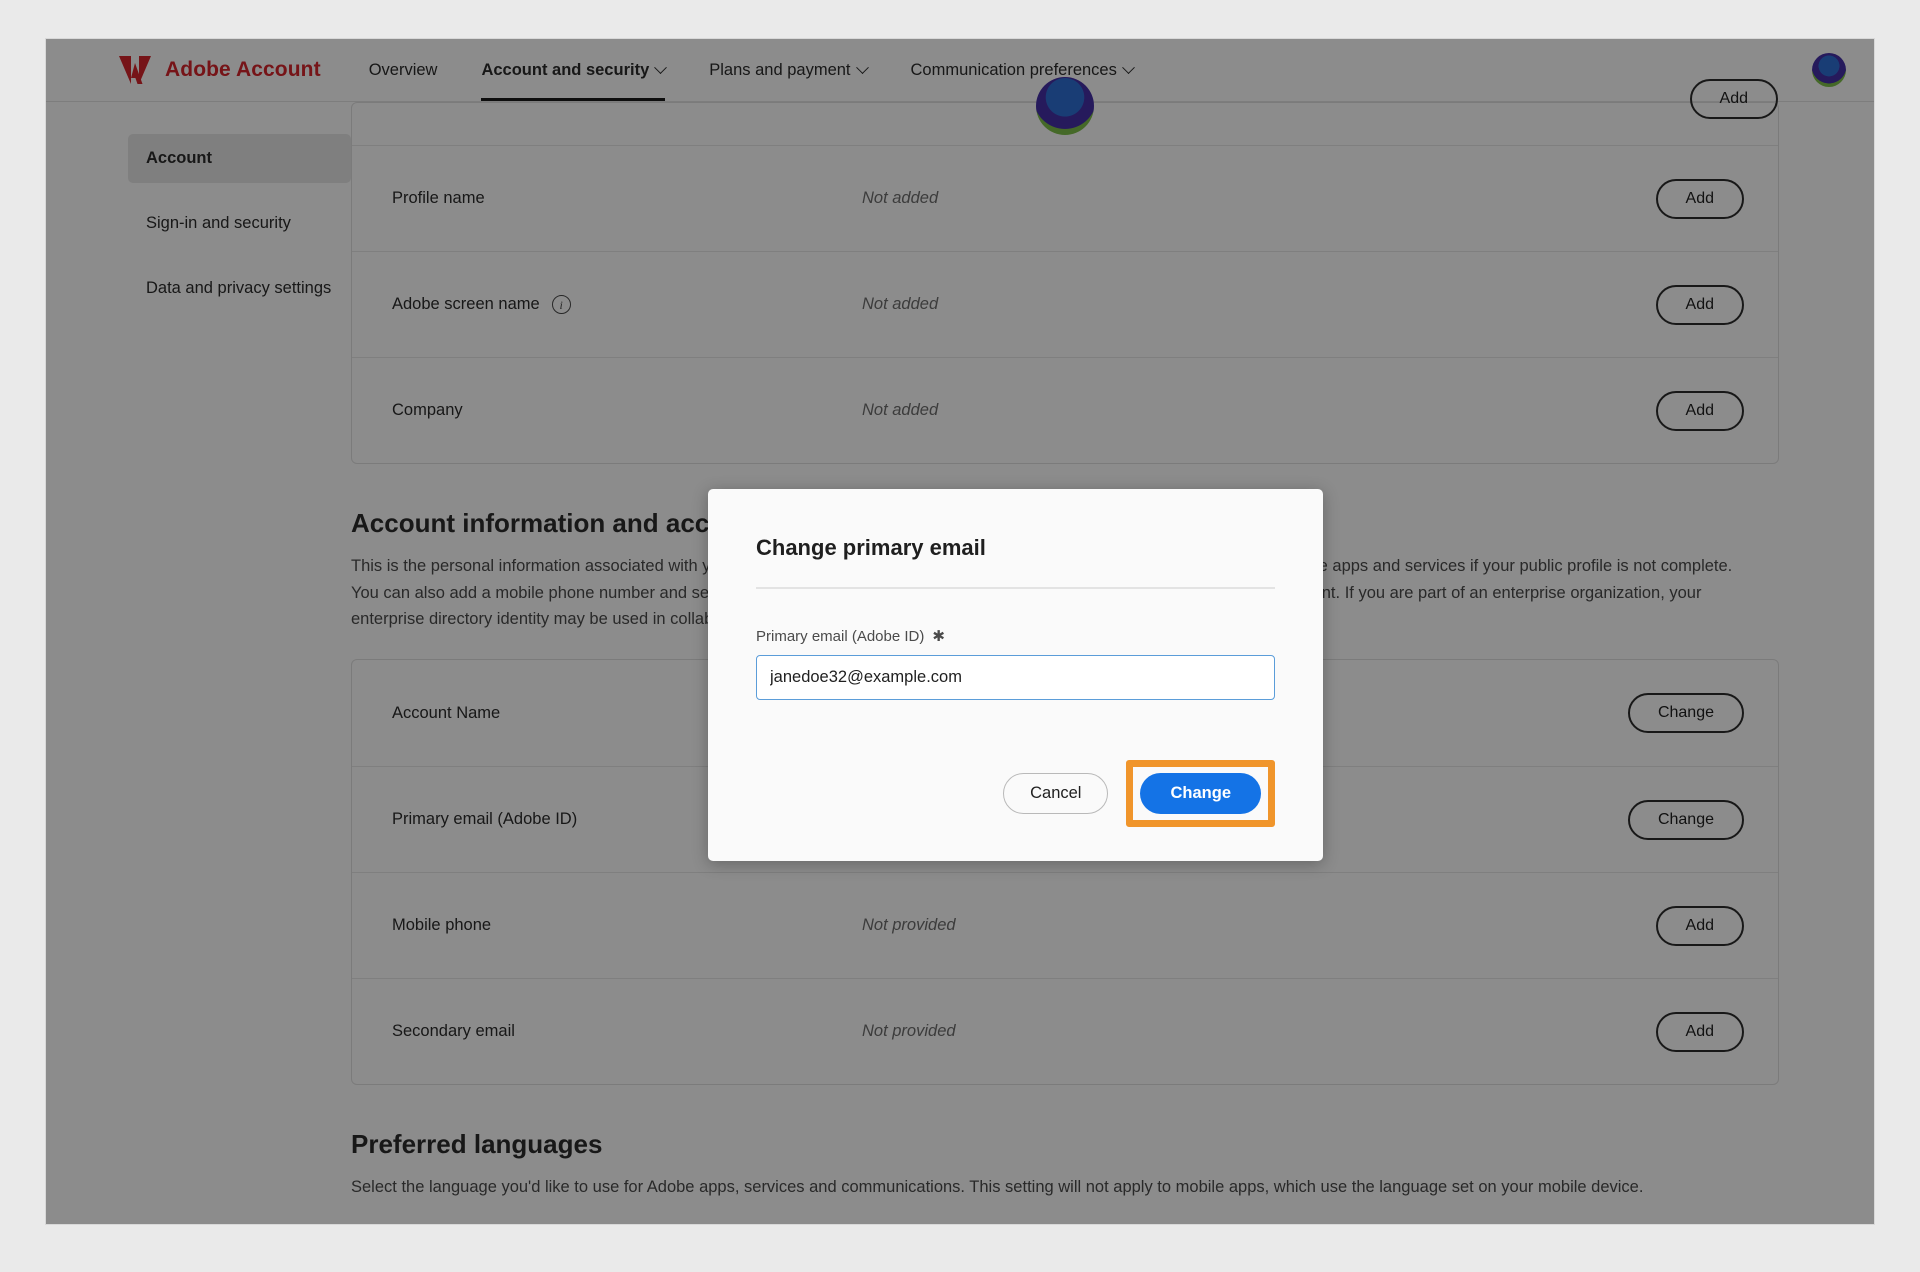 The image size is (1920, 1272). What do you see at coordinates (1056, 793) in the screenshot?
I see `cancel-button: Cancel` at bounding box center [1056, 793].